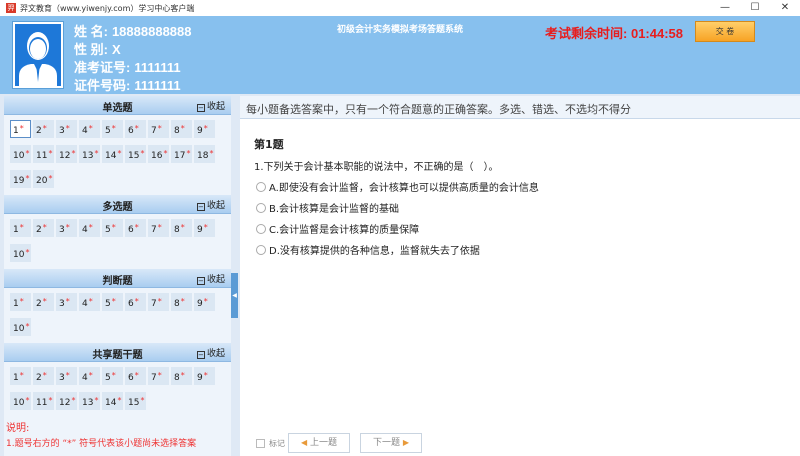 Image resolution: width=800 pixels, height=456 pixels. What do you see at coordinates (204, 154) in the screenshot?
I see `question-jump-button: 18*` at bounding box center [204, 154].